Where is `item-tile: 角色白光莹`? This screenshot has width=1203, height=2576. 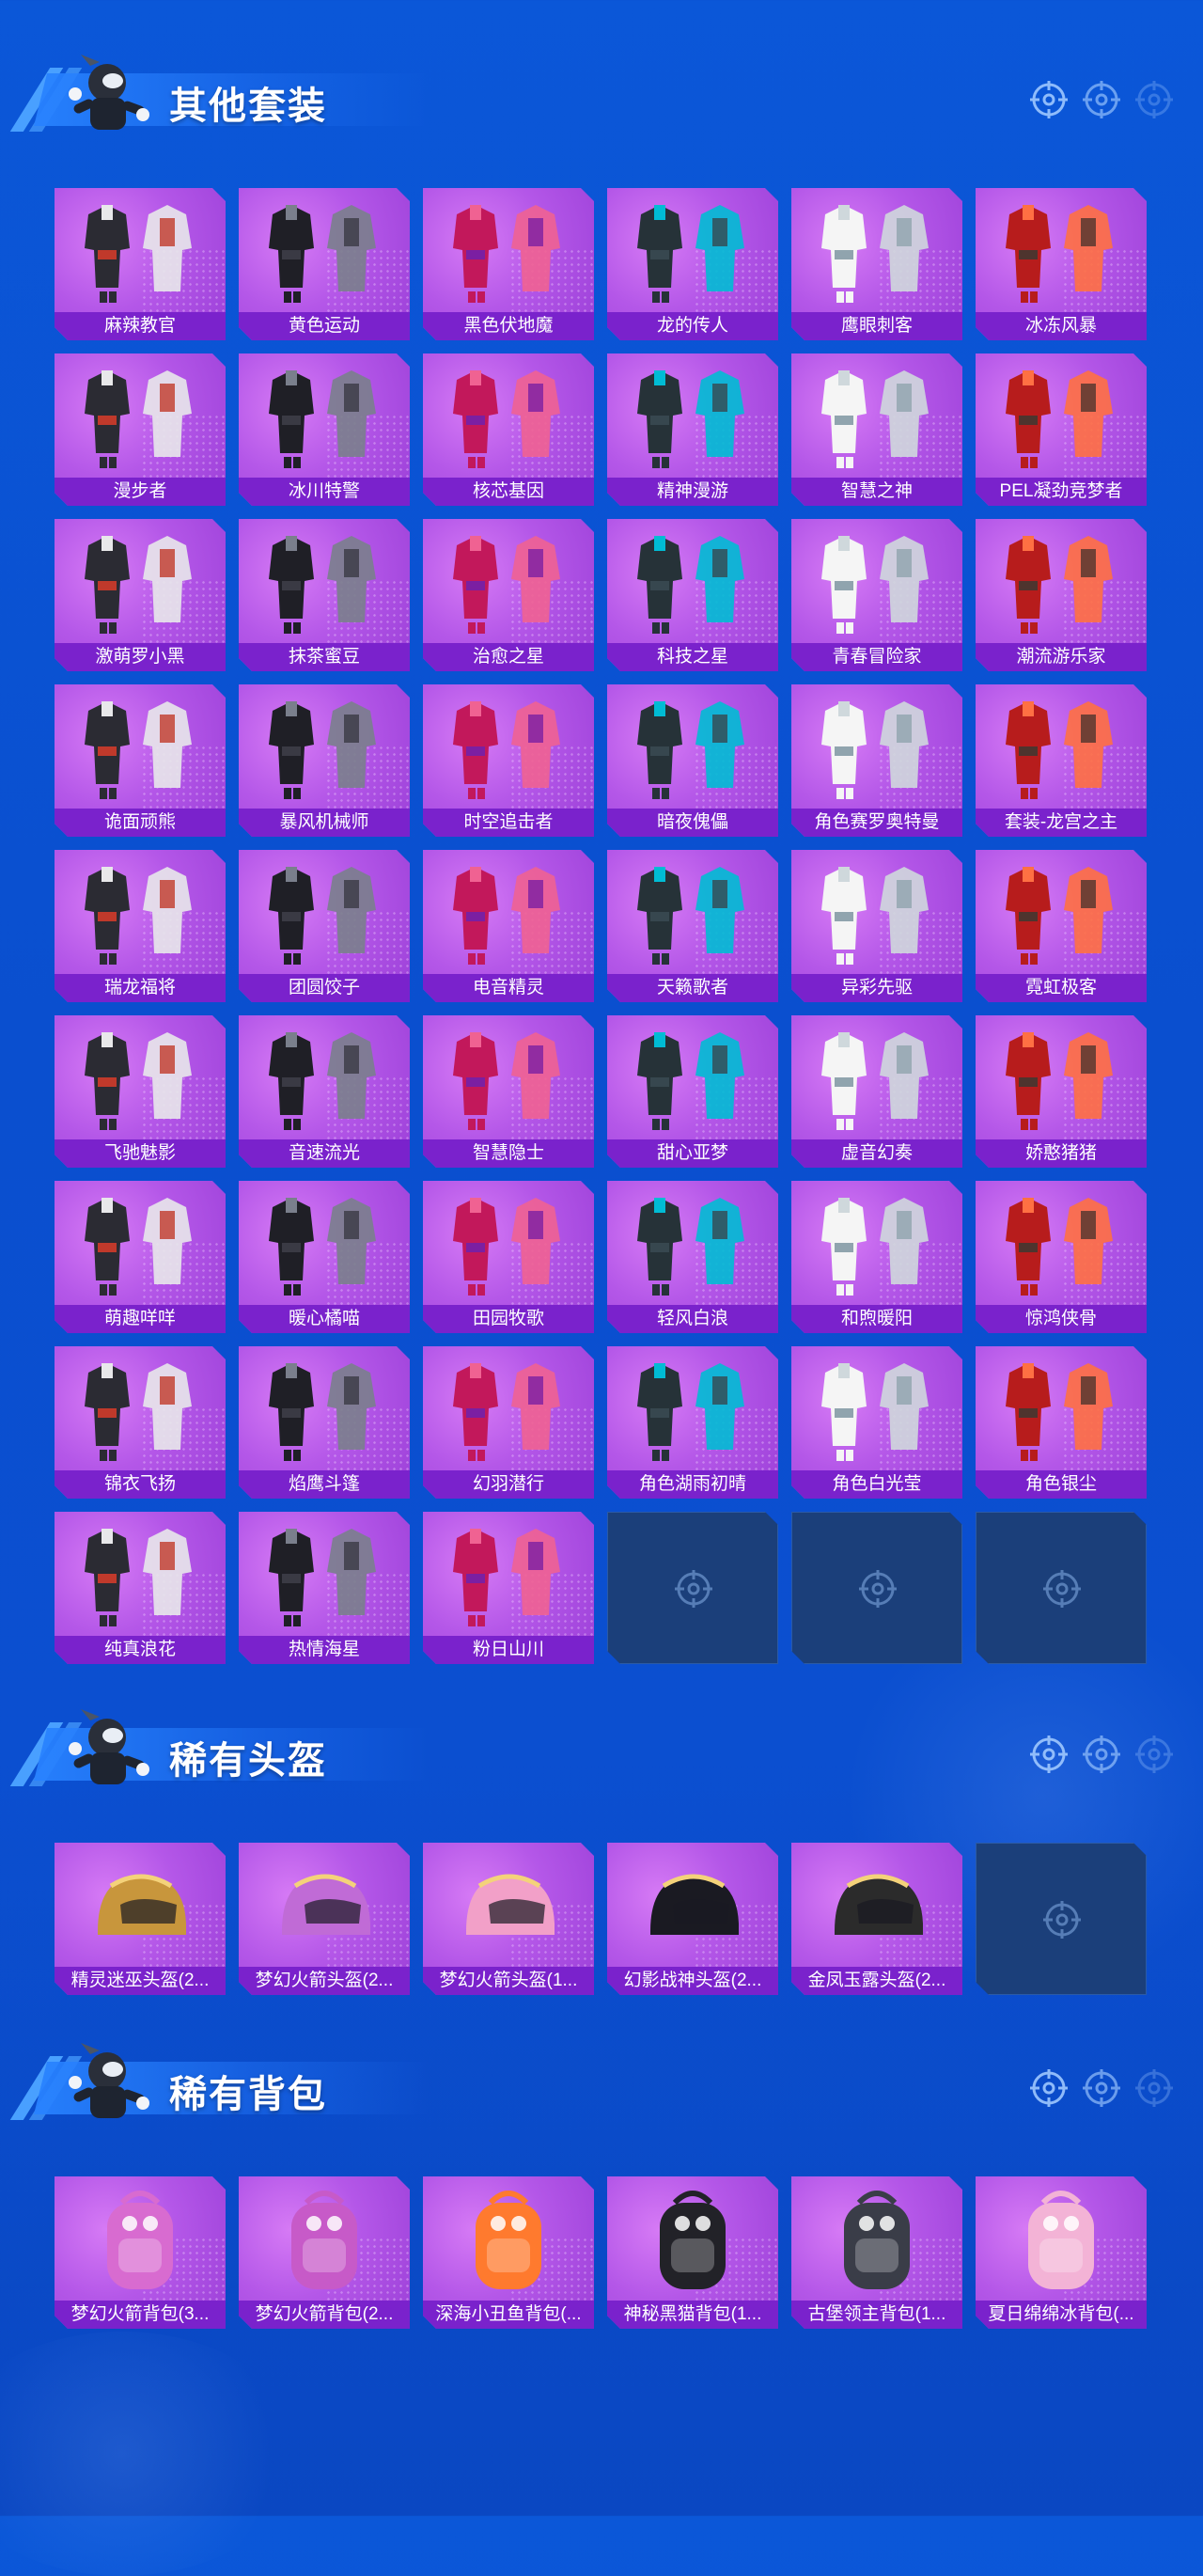
item-tile: 角色白光莹 is located at coordinates (876, 1423).